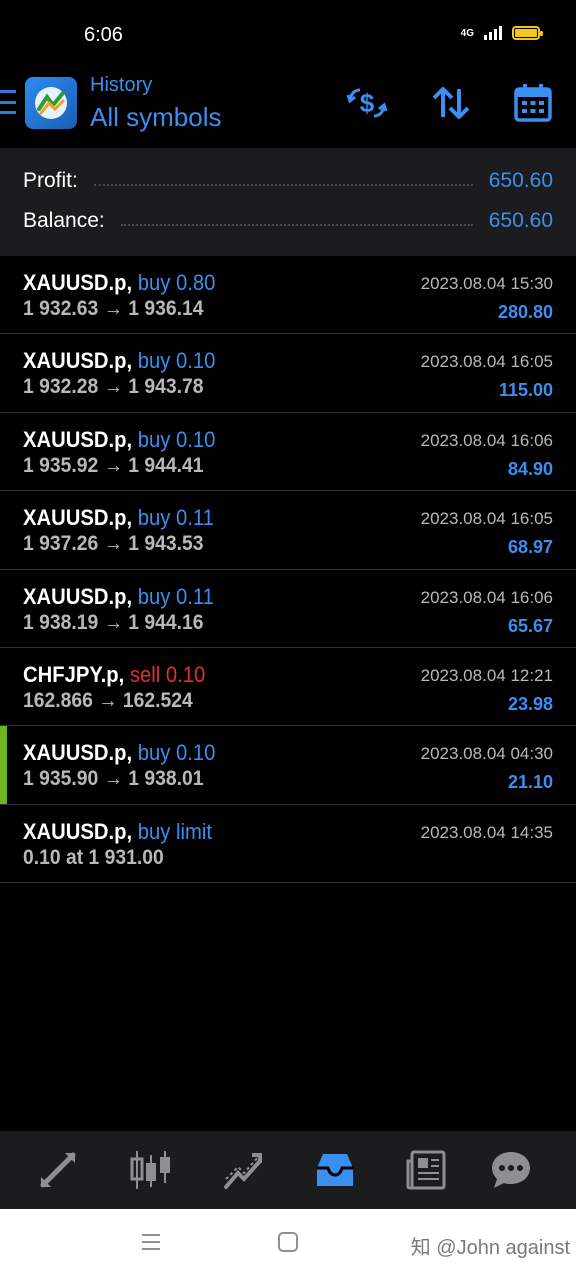 This screenshot has width=576, height=1280. Describe the element at coordinates (530, 547) in the screenshot. I see `trade-profit: 68.97` at that location.